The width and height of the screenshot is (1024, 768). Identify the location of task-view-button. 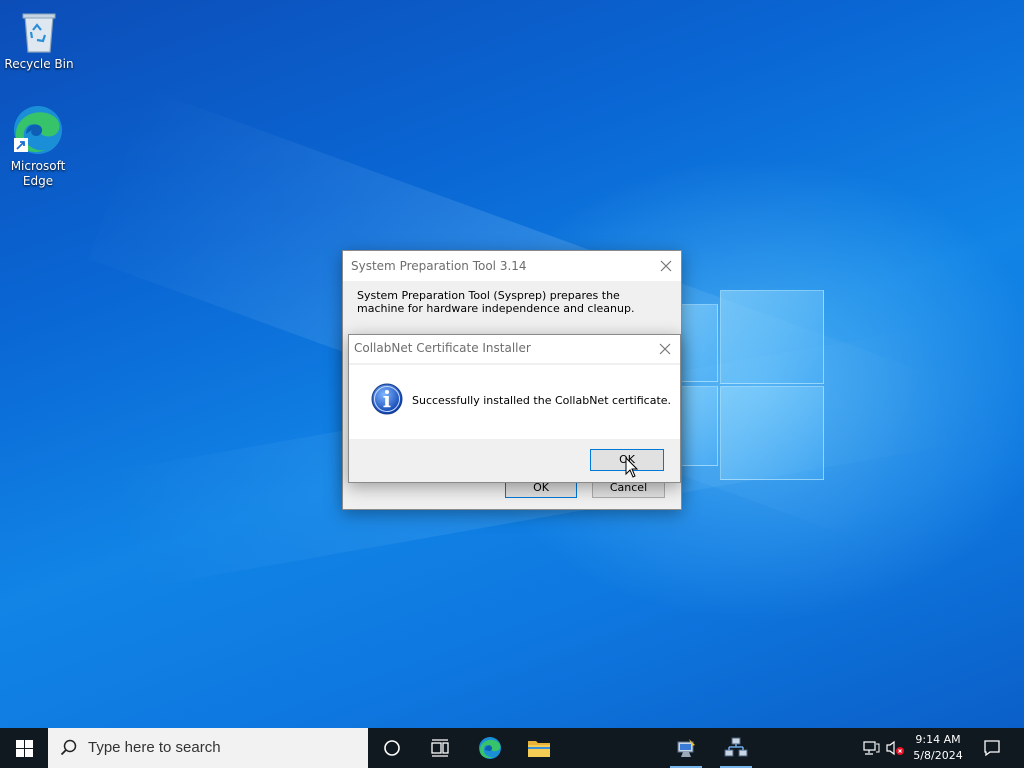
(440, 748).